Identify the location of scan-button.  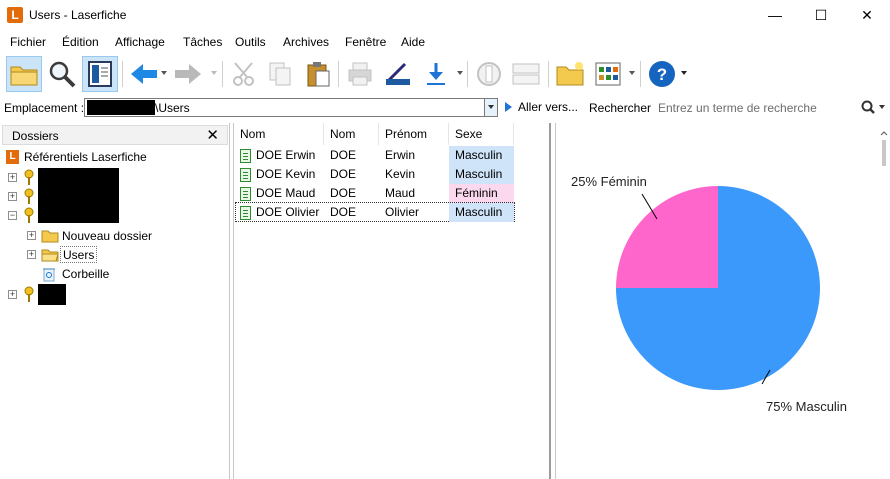
(398, 74).